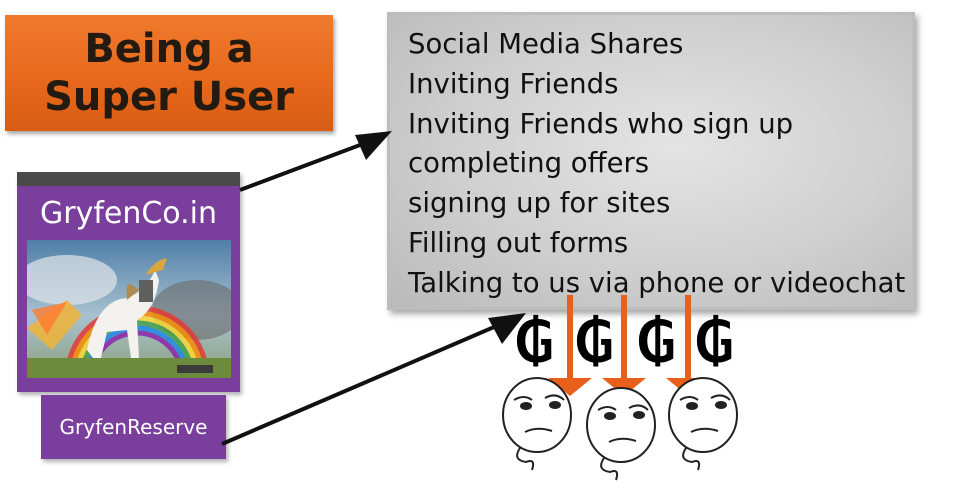 Image resolution: width=961 pixels, height=489 pixels. I want to click on arrow-head-top, so click(373, 145).